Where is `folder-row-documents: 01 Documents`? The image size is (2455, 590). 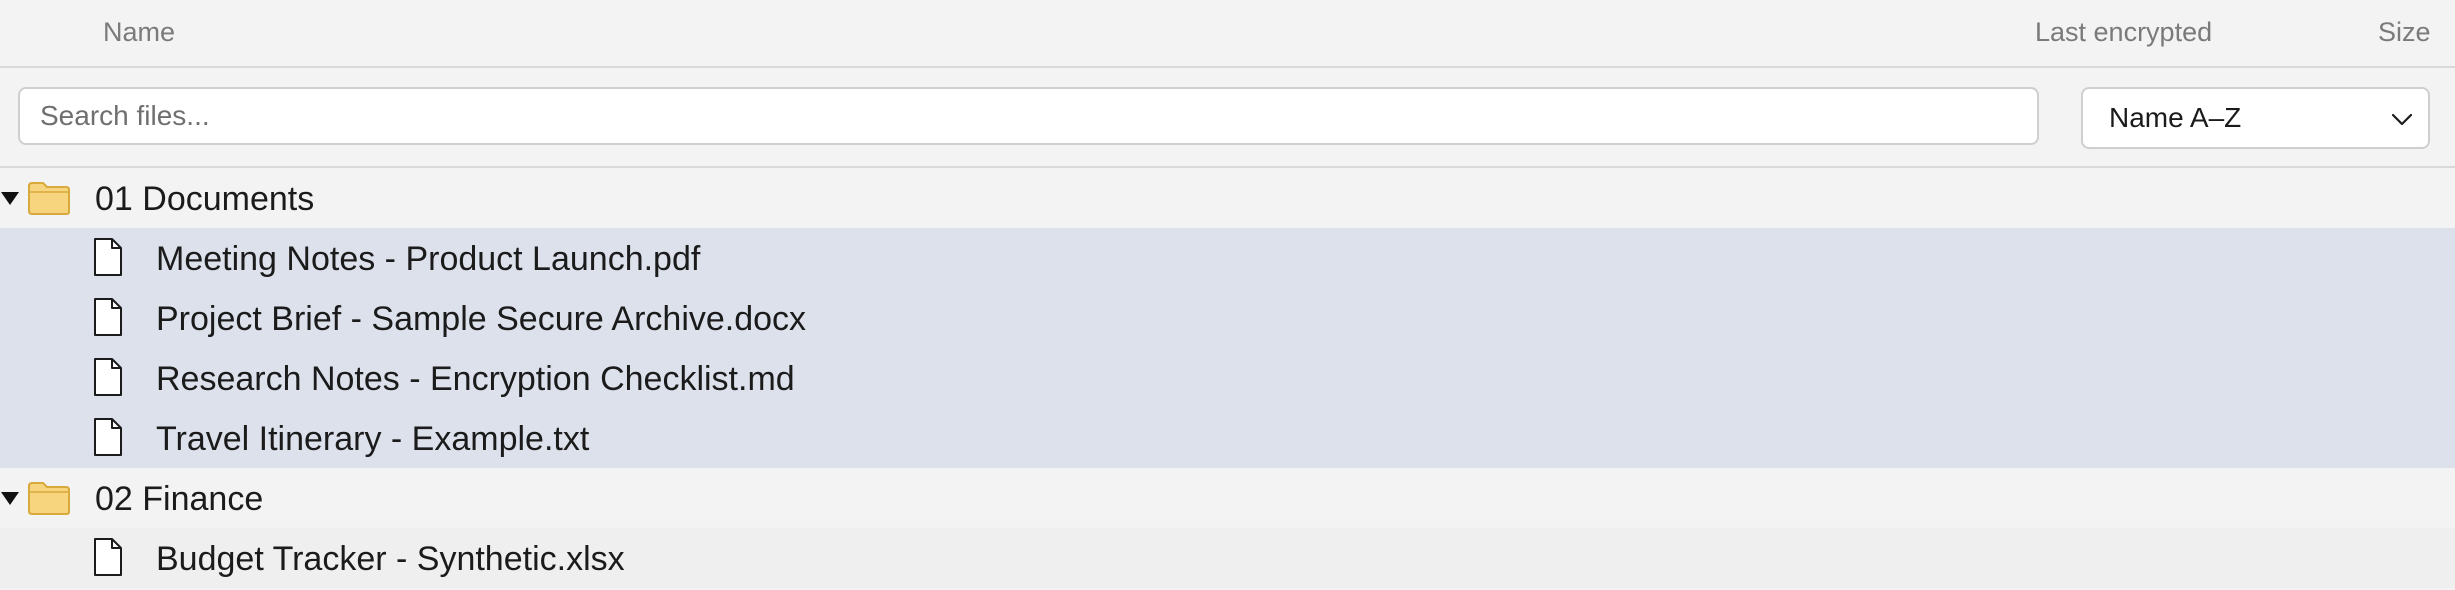
folder-row-documents: 01 Documents is located at coordinates (1227, 198).